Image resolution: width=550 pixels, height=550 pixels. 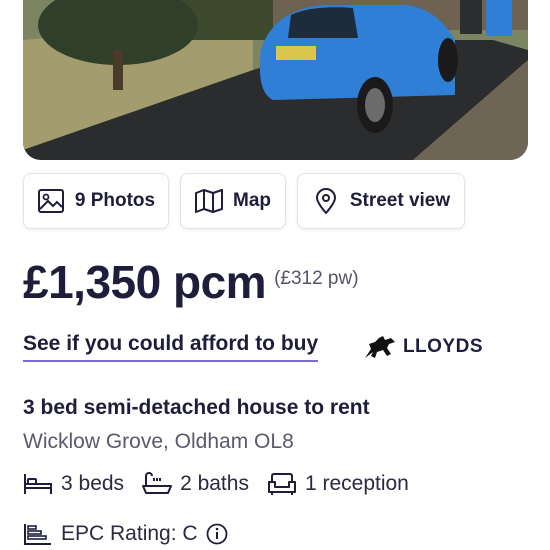 What do you see at coordinates (171, 347) in the screenshot?
I see `afford-link: See if you could afford to buy` at bounding box center [171, 347].